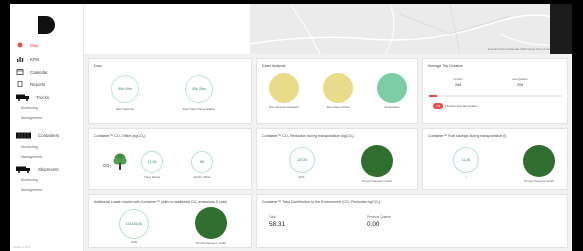  I want to click on door-open-time-value: 00h 00m, so click(125, 89).